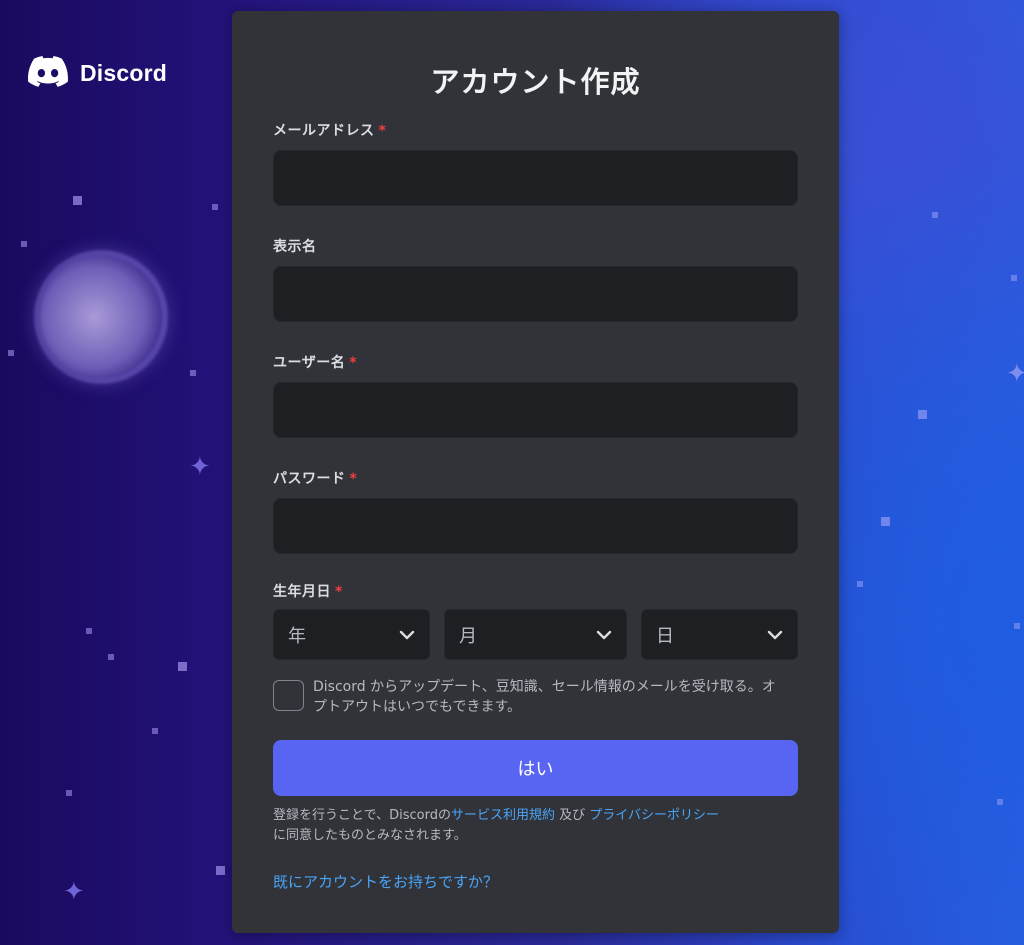 This screenshot has height=945, width=1024. I want to click on terms-of-service-link: サービス利用規約, so click(503, 815).